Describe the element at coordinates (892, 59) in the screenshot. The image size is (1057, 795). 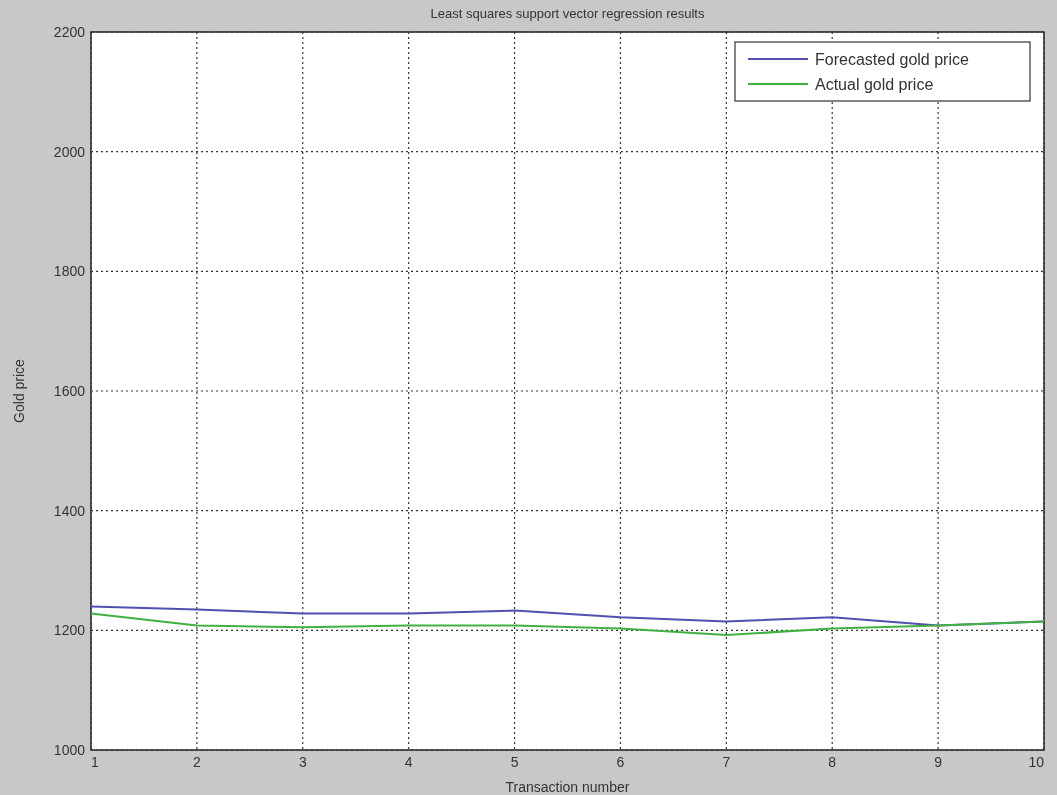
I see `legend-label: Forecasted gold price` at that location.